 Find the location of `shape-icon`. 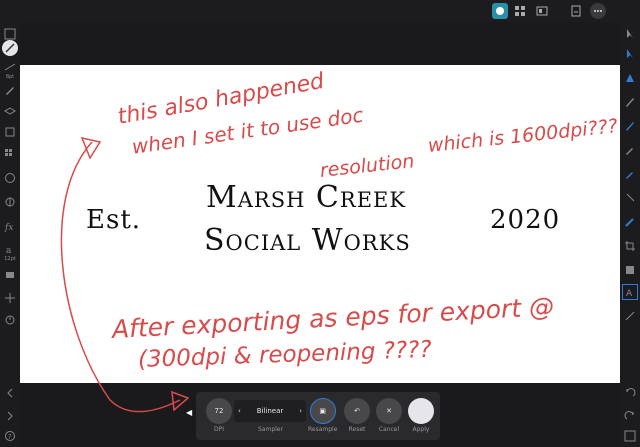

shape-icon is located at coordinates (630, 270).